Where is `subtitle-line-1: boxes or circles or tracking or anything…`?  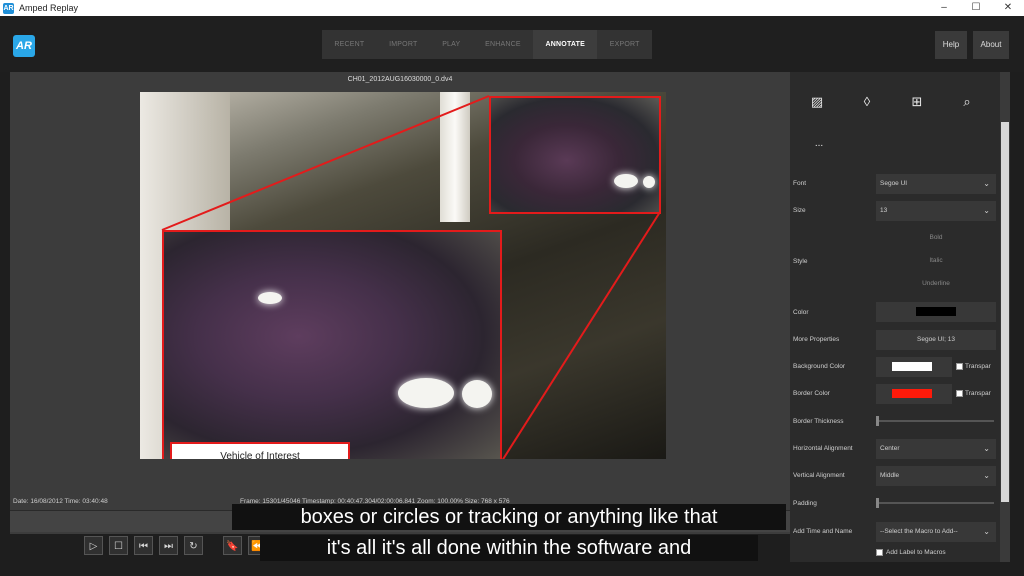 subtitle-line-1: boxes or circles or tracking or anything… is located at coordinates (509, 517).